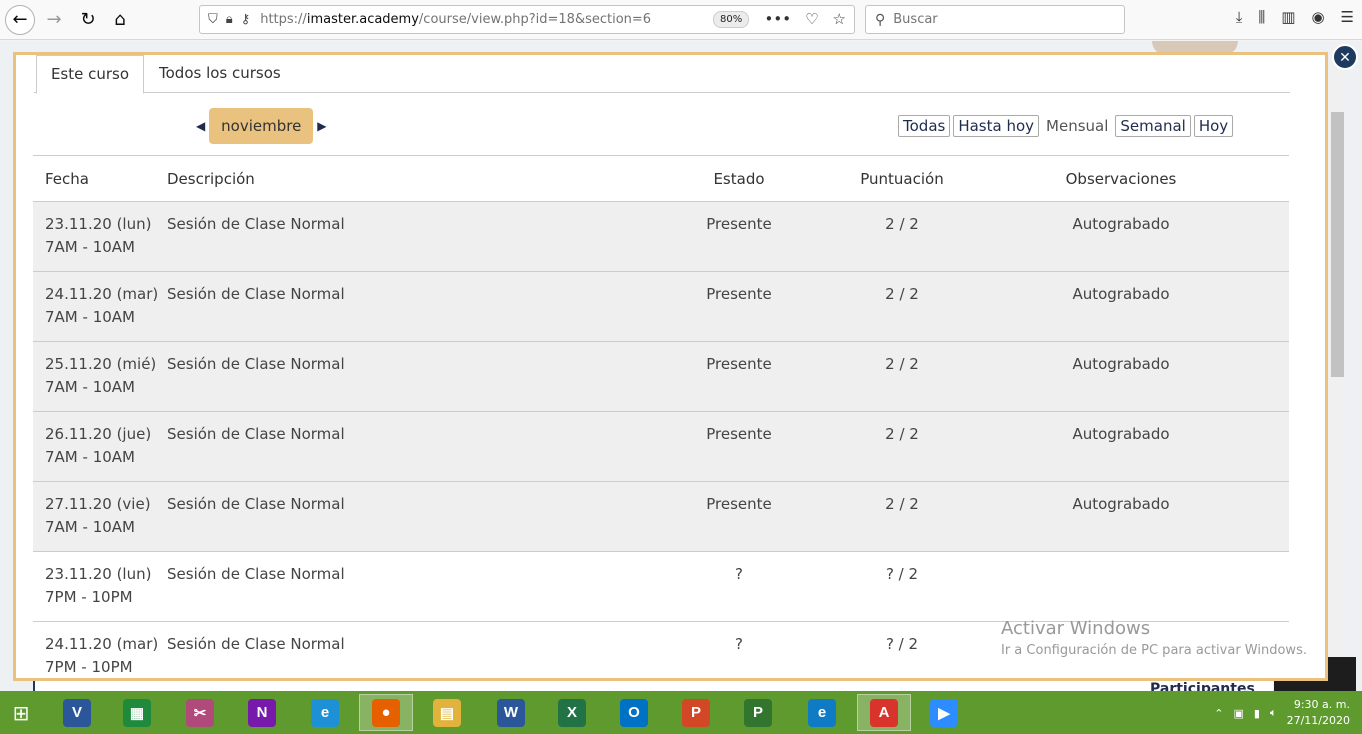 Image resolution: width=1362 pixels, height=734 pixels. What do you see at coordinates (200, 712) in the screenshot?
I see `taskbar-app-paint: ✂` at bounding box center [200, 712].